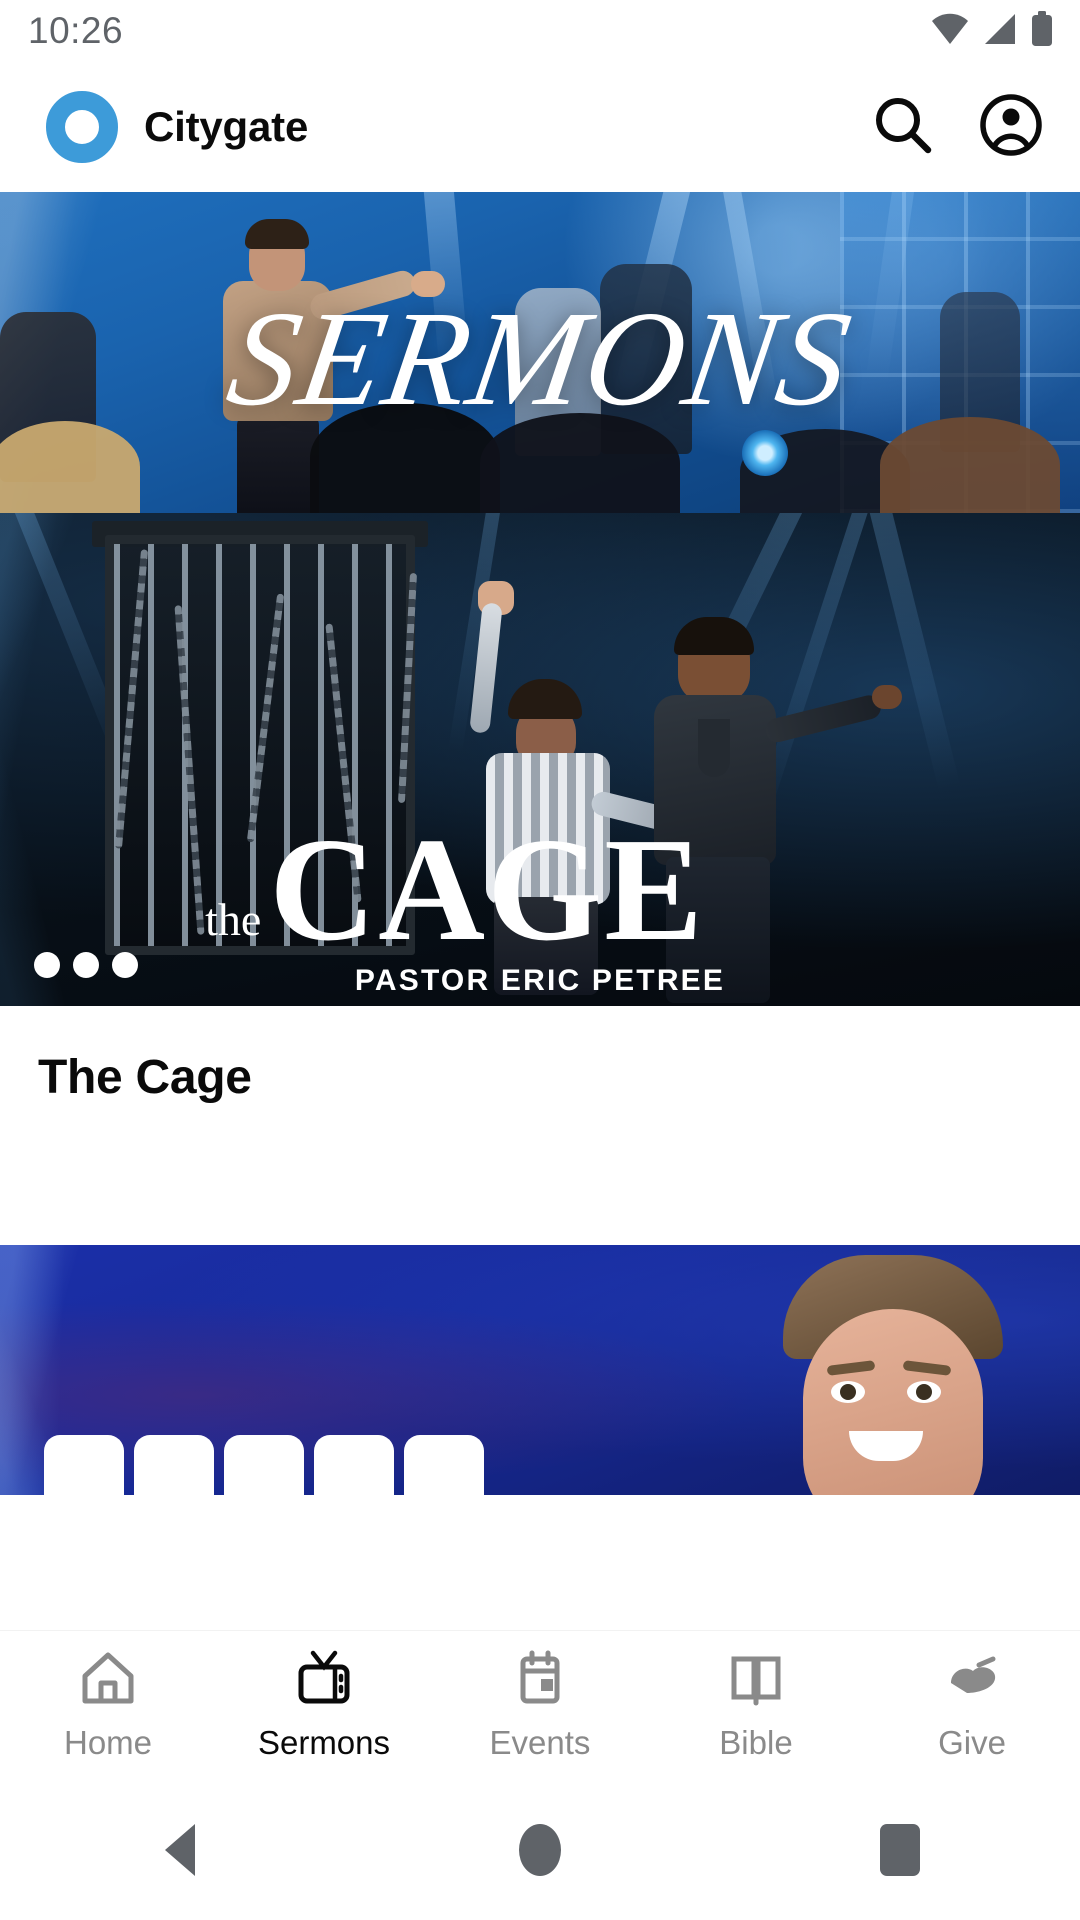 The width and height of the screenshot is (1080, 1920). Describe the element at coordinates (226, 126) in the screenshot. I see `brand-name: Citygate` at that location.